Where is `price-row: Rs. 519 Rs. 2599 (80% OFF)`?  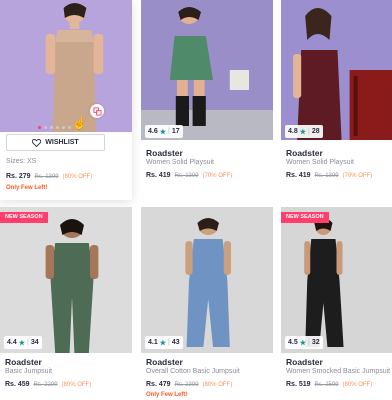
price-row: Rs. 519 Rs. 2599 (80% OFF) is located at coordinates (329, 384).